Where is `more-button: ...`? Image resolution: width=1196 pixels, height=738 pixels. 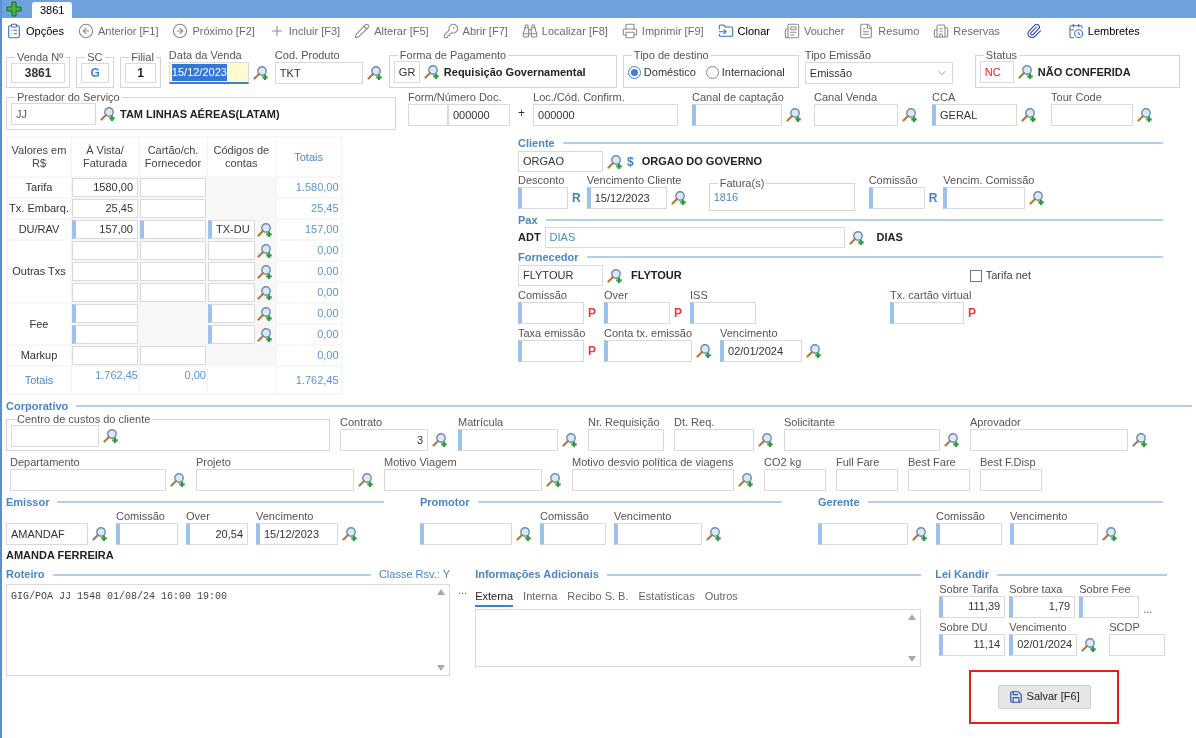 more-button: ... is located at coordinates (1148, 609).